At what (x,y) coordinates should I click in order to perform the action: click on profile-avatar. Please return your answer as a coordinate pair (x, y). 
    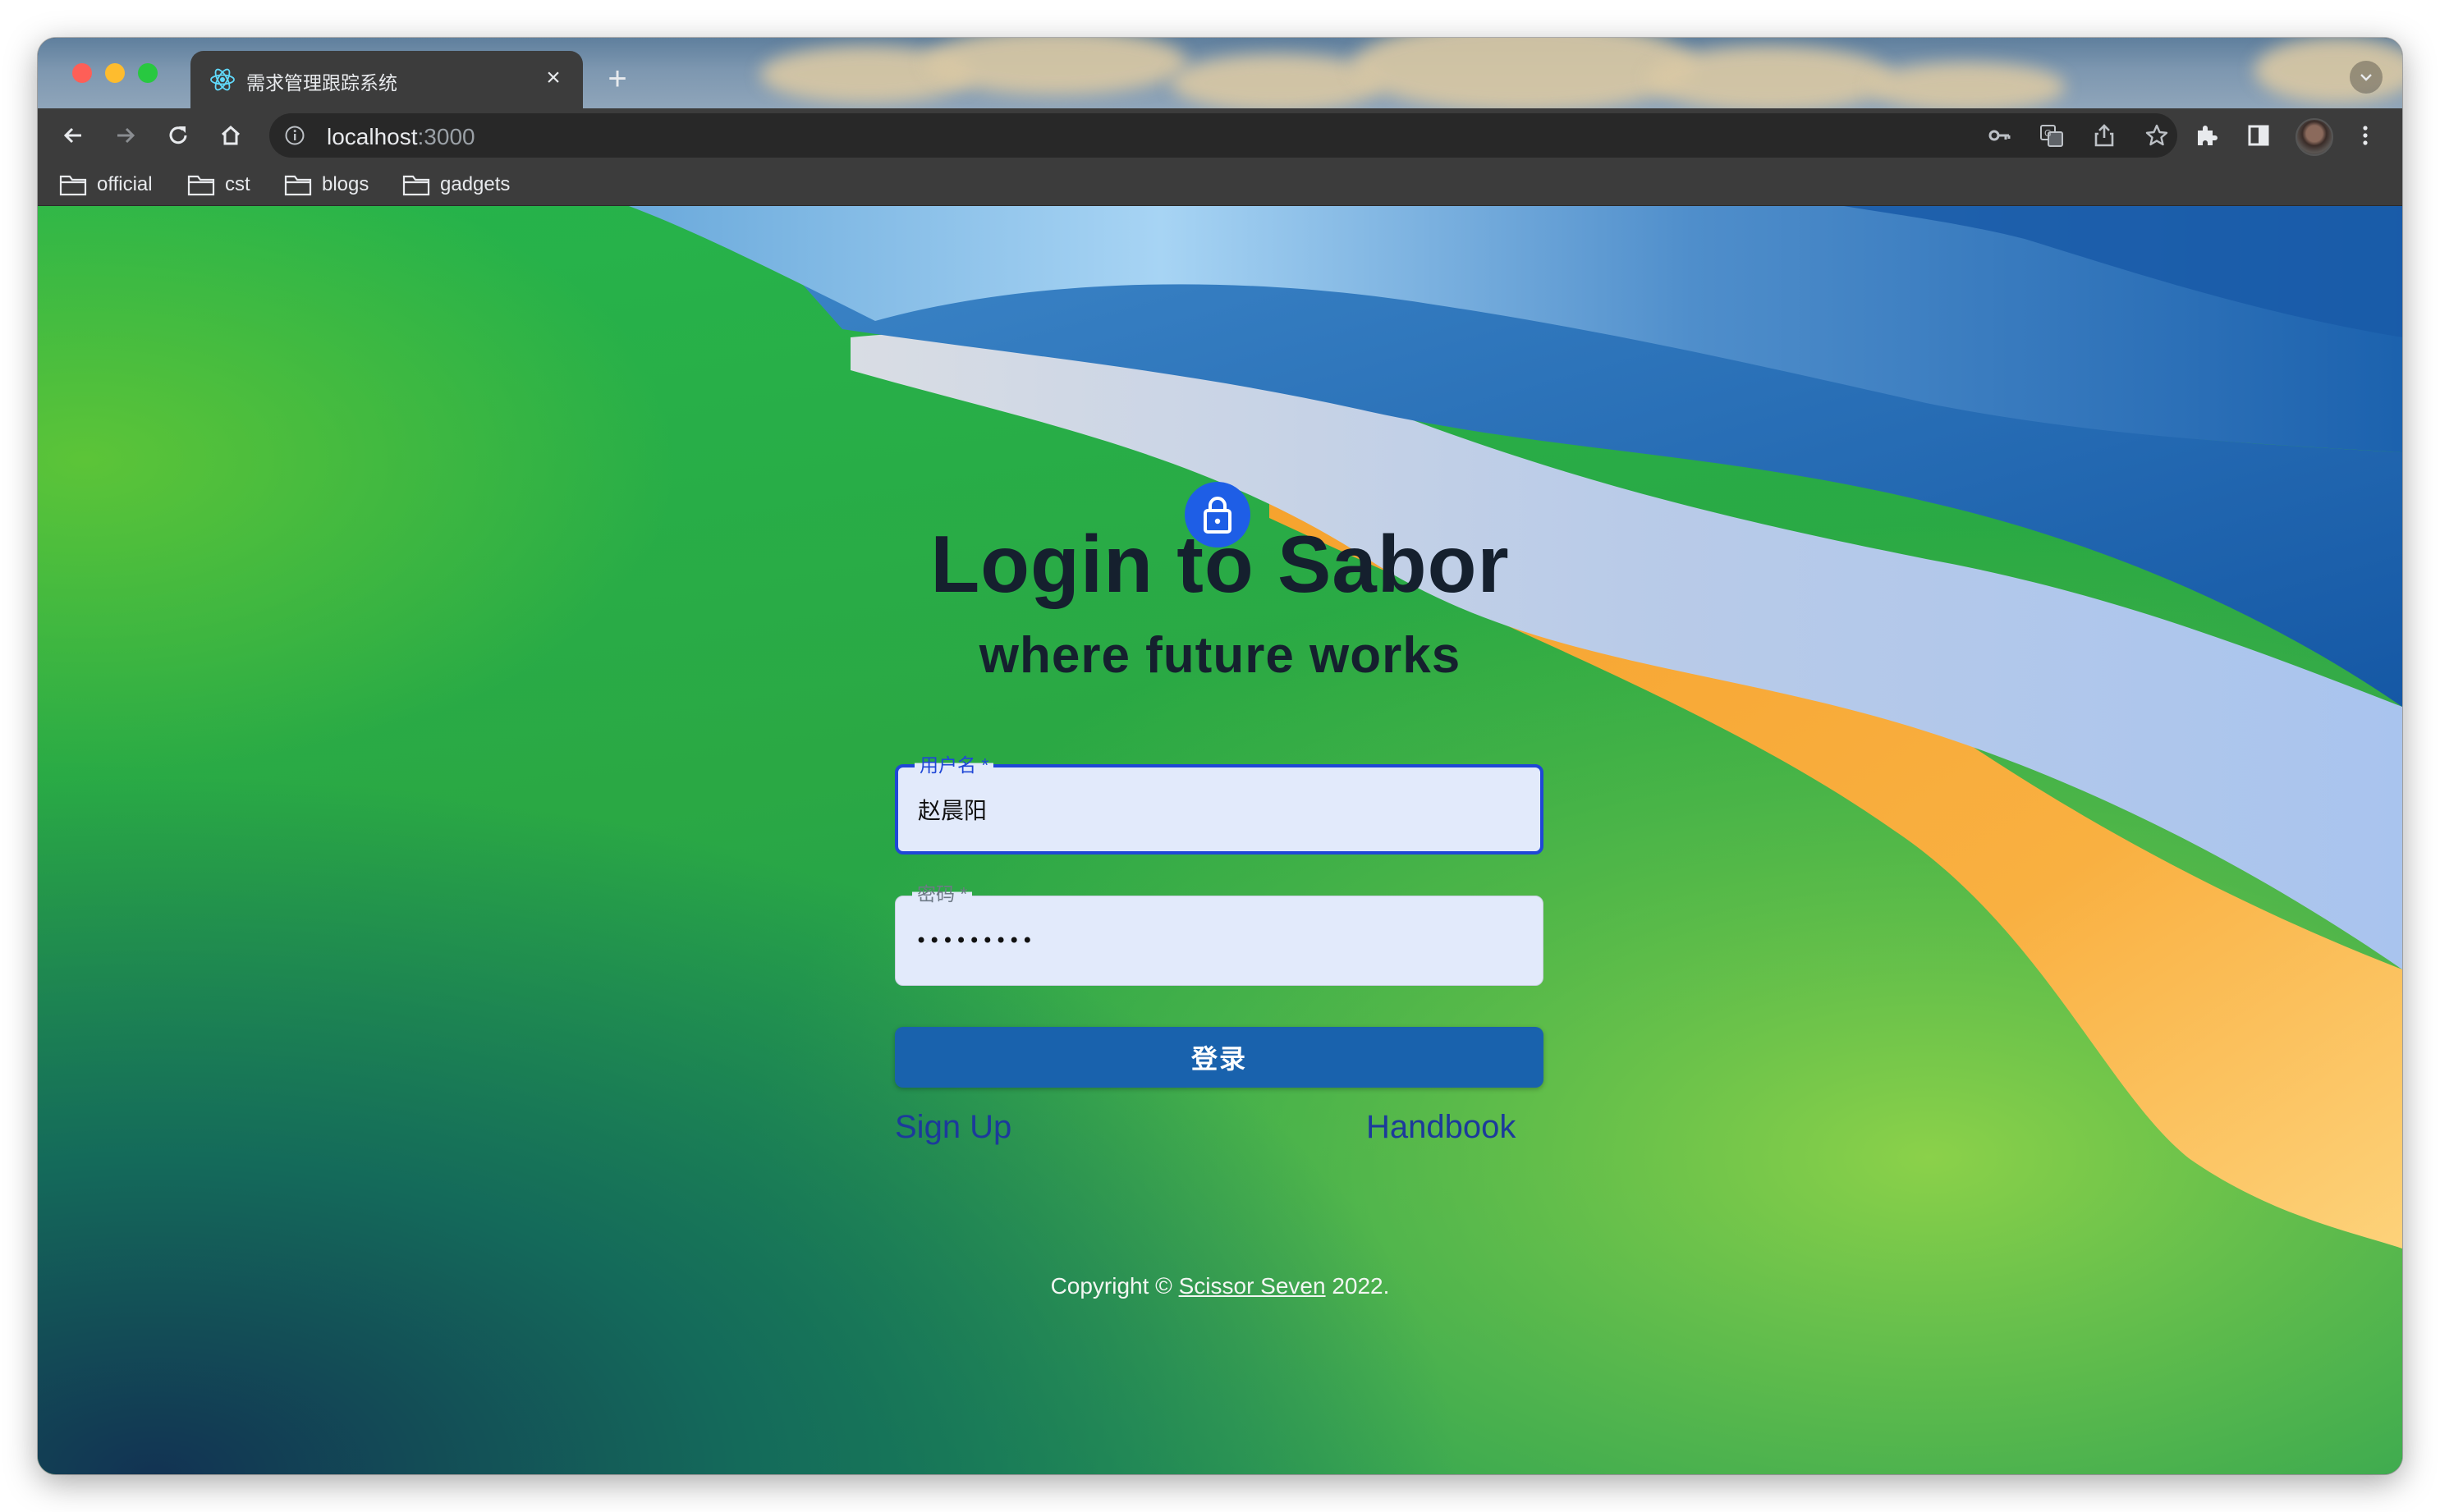
    Looking at the image, I should click on (2314, 137).